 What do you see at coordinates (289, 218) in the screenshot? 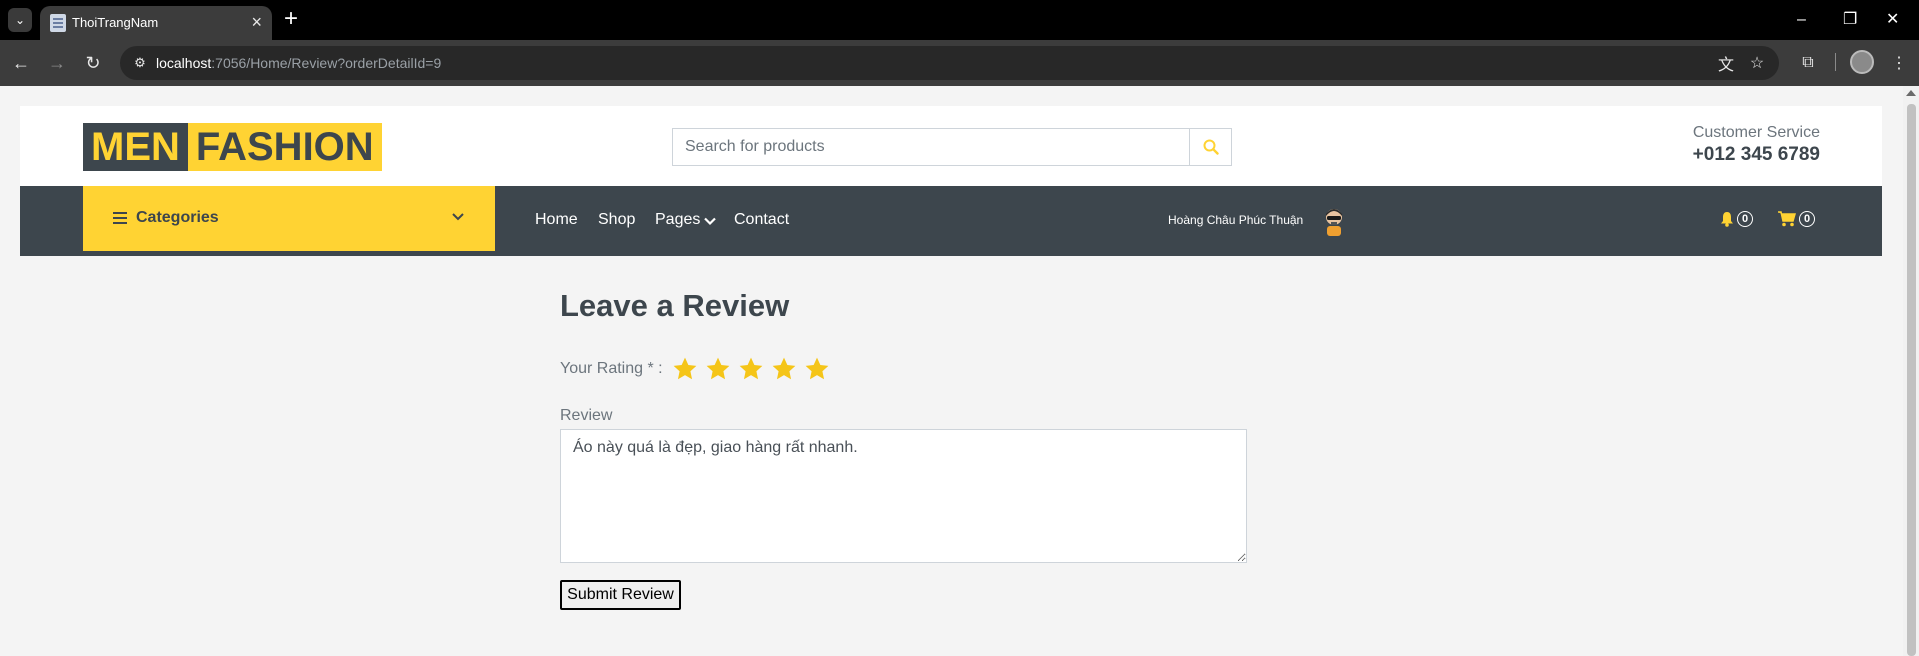
I see `categories-dropdown: Categories` at bounding box center [289, 218].